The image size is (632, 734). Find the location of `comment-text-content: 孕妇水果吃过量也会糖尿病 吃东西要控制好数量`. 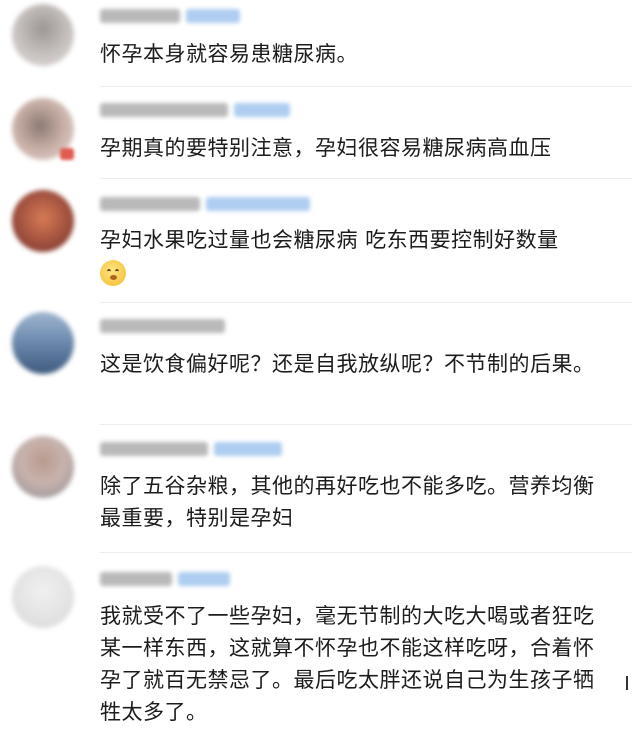

comment-text-content: 孕妇水果吃过量也会糖尿病 吃东西要控制好数量 is located at coordinates (329, 240).